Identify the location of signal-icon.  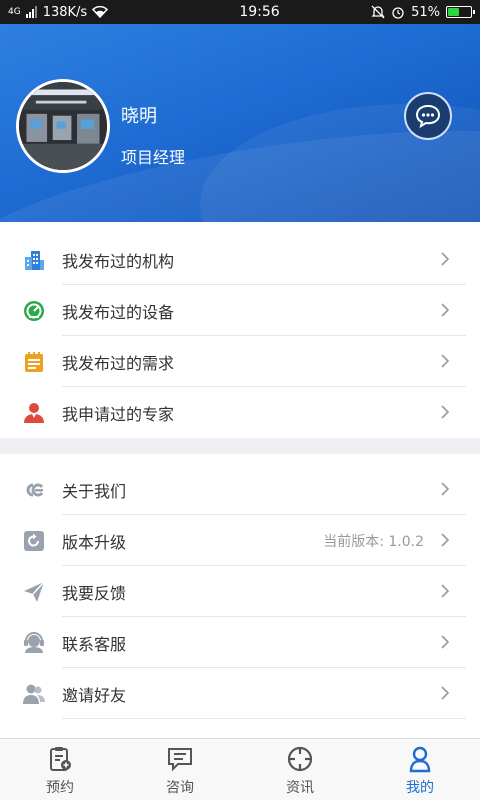
(31, 12).